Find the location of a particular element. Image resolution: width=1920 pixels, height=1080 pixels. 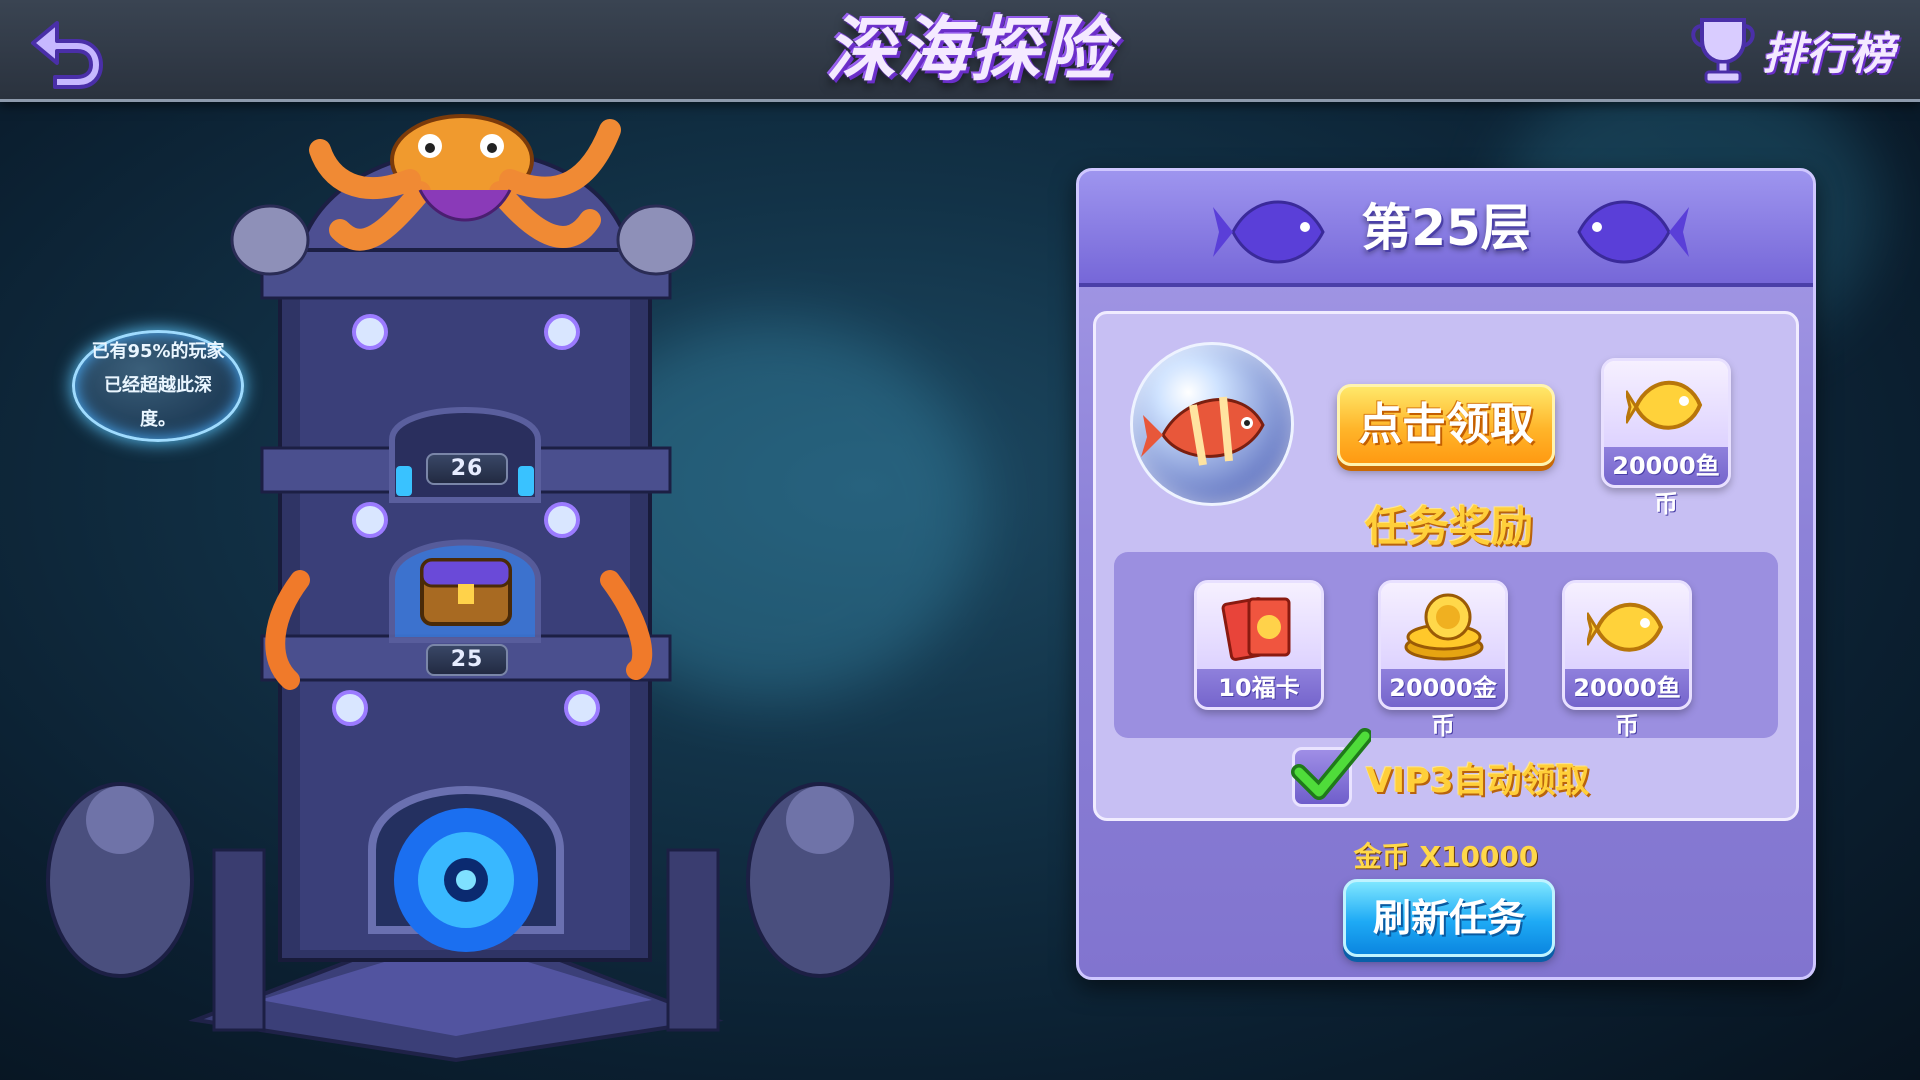

task-target-fish-icon is located at coordinates (1212, 424).